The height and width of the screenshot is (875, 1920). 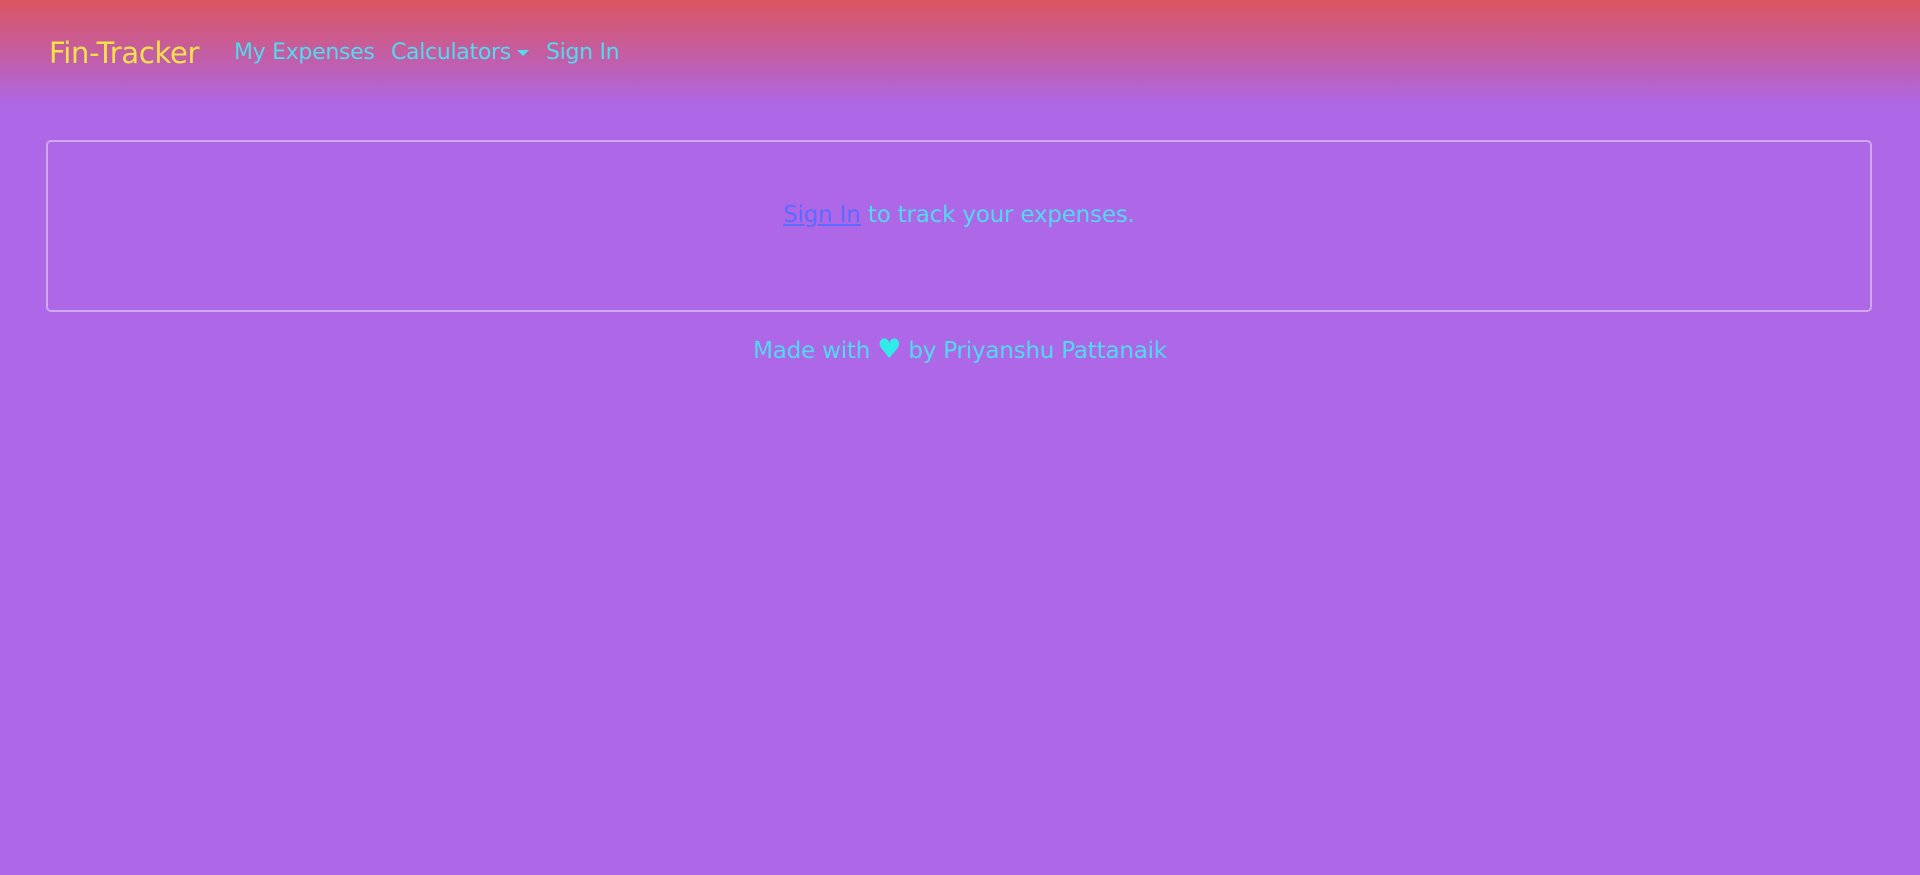 I want to click on nav-calculators-label: Calculators, so click(x=451, y=52).